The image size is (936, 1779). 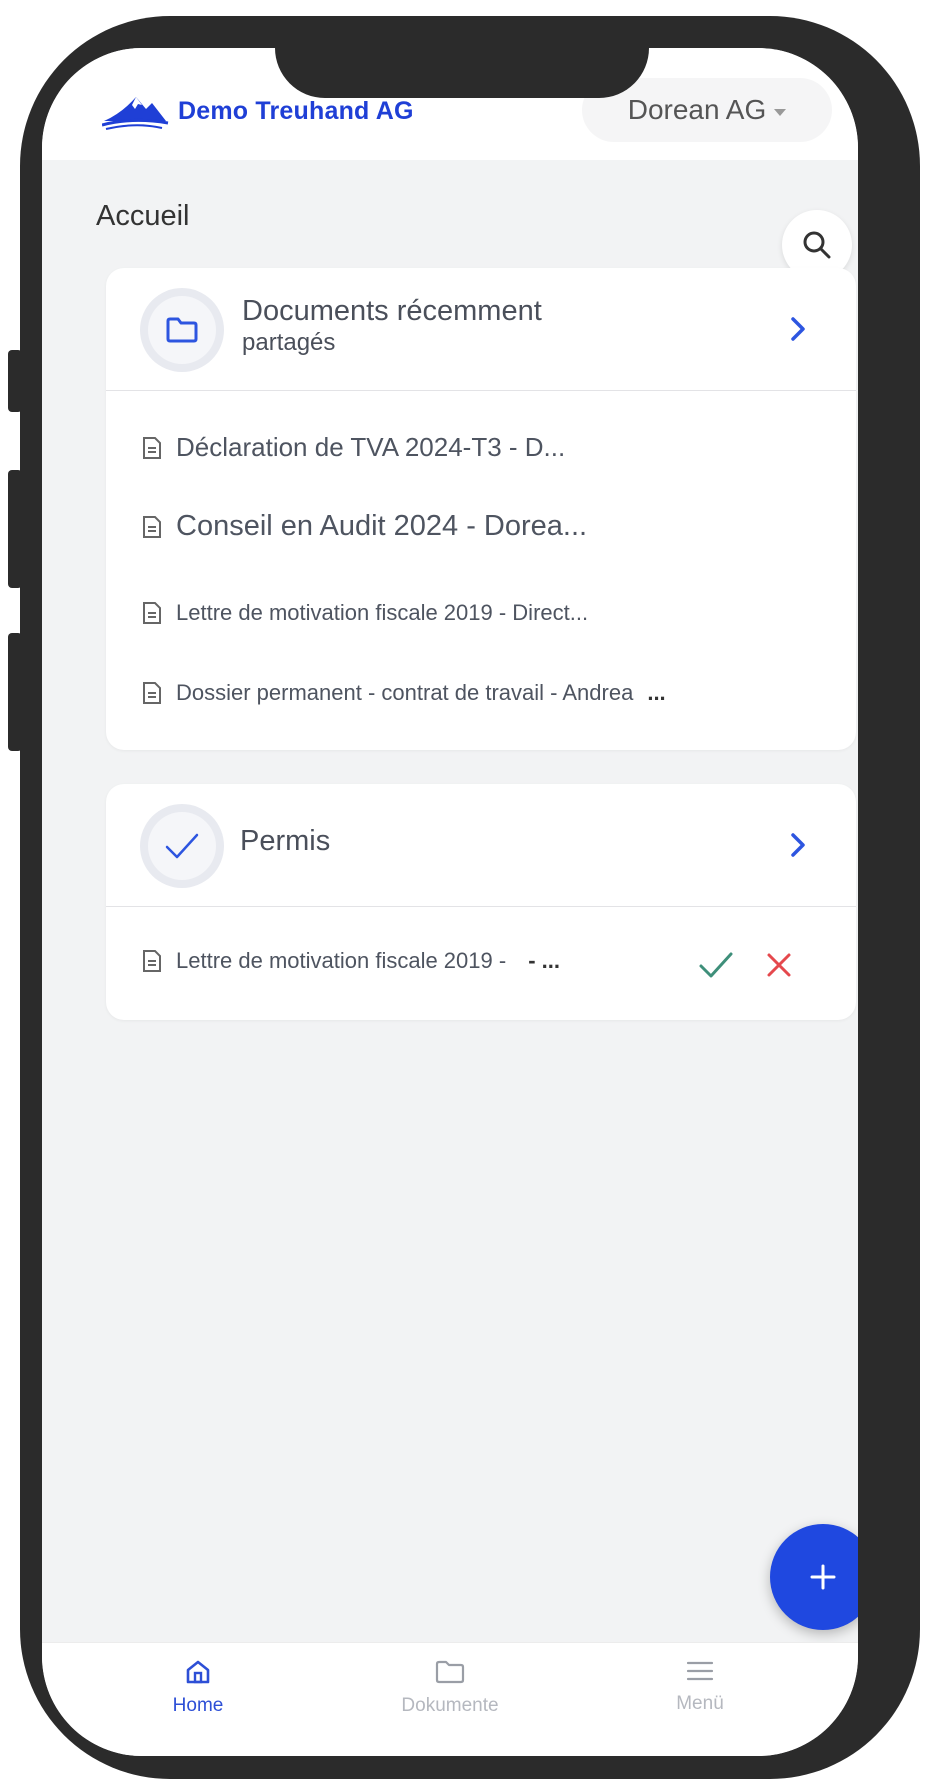 I want to click on page-title: Accueil, so click(x=143, y=216).